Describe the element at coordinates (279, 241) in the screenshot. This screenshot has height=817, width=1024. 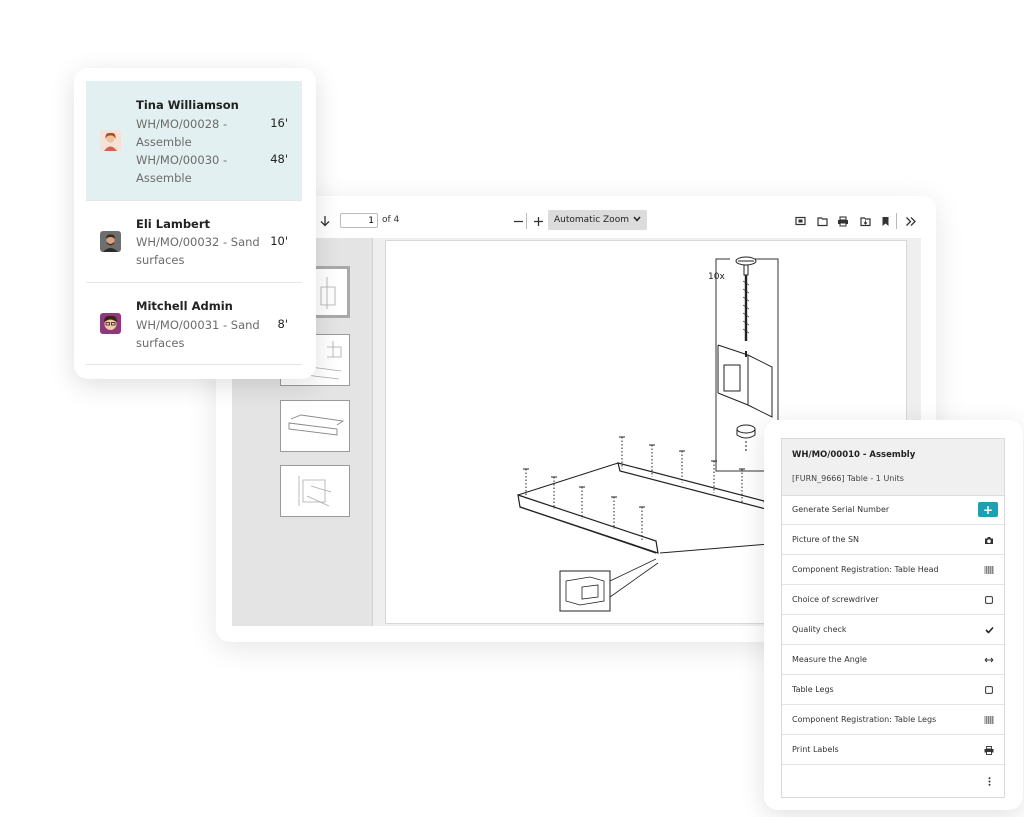
I see `job-duration: 10'` at that location.